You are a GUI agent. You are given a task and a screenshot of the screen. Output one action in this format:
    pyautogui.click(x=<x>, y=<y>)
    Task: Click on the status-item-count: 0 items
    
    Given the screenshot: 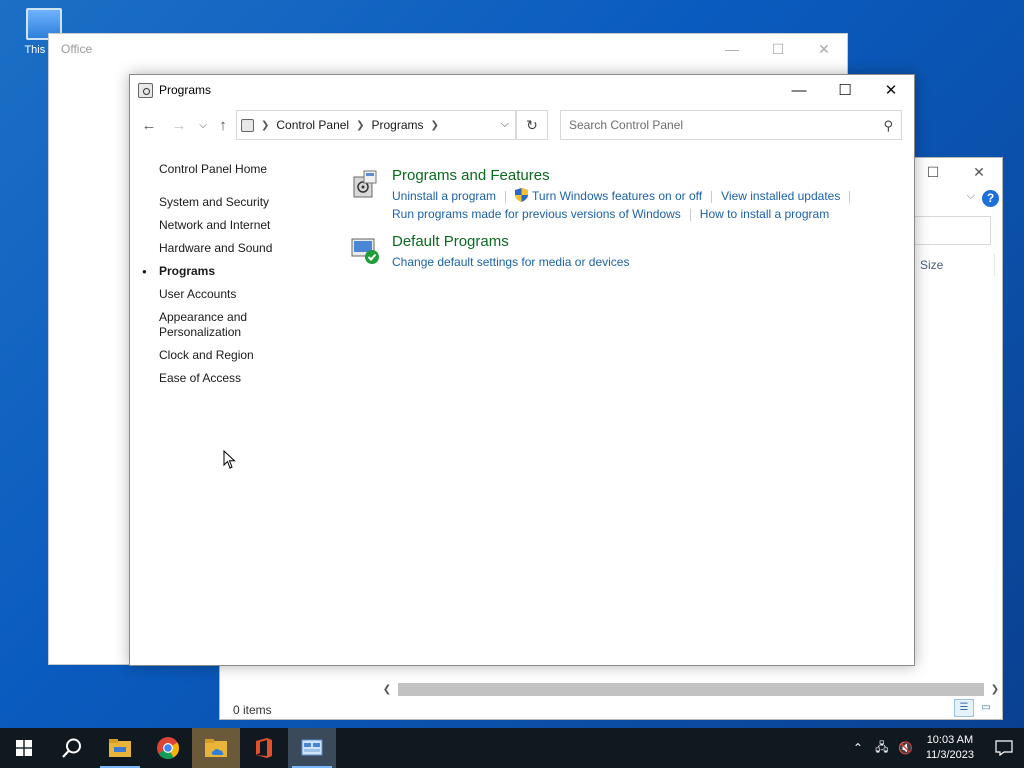 What is the action you would take?
    pyautogui.click(x=252, y=710)
    